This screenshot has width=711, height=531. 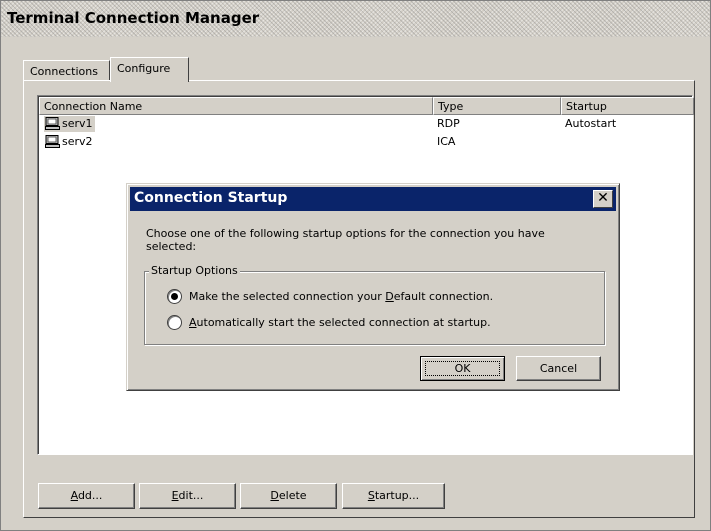 What do you see at coordinates (194, 270) in the screenshot?
I see `group-label: Startup Options` at bounding box center [194, 270].